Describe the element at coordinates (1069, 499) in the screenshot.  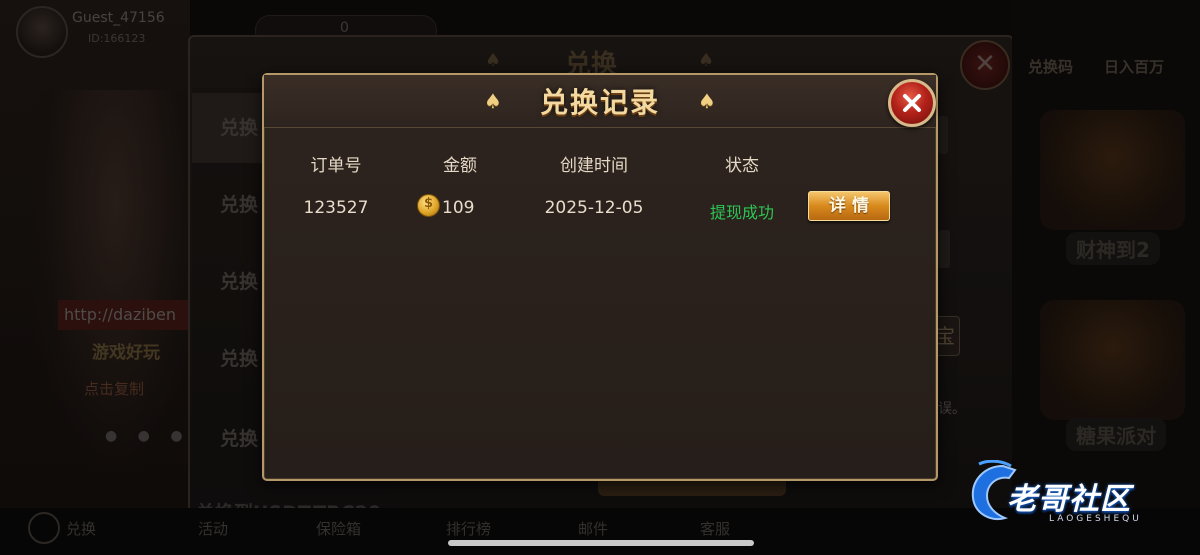
I see `watermark-text: 老哥社区` at that location.